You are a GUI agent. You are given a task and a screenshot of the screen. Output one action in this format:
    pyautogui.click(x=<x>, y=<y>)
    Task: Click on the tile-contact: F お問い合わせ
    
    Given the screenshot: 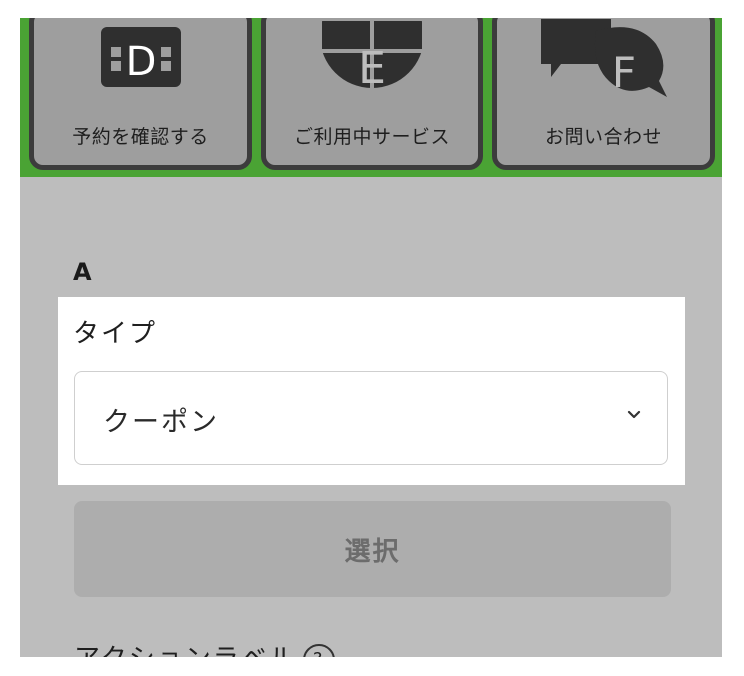 What is the action you would take?
    pyautogui.click(x=603, y=94)
    